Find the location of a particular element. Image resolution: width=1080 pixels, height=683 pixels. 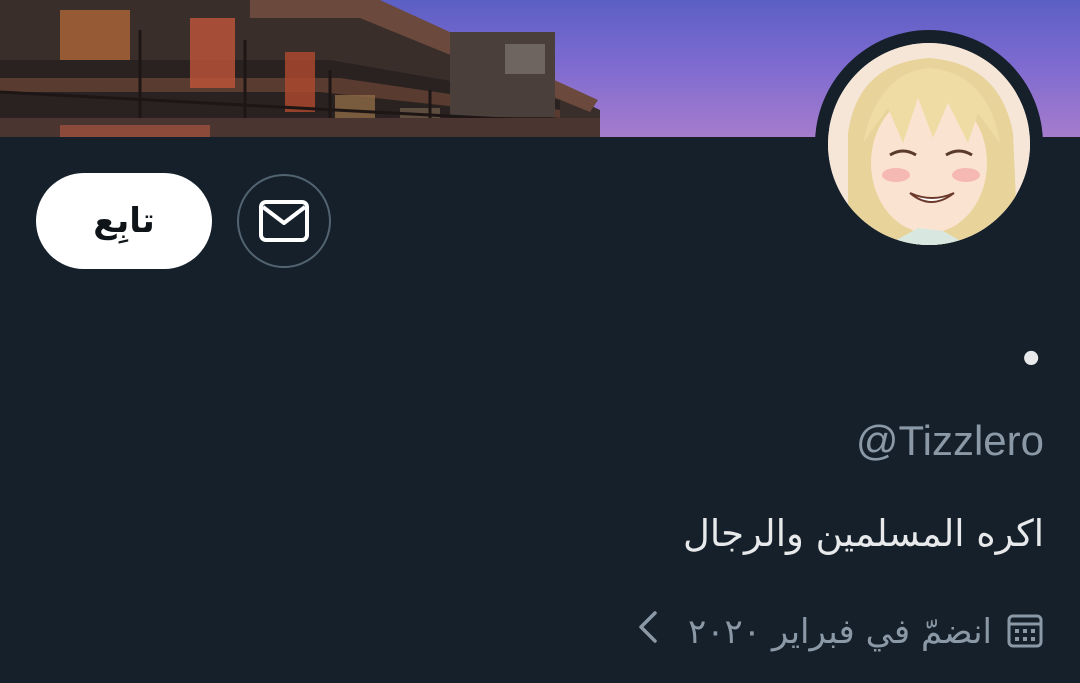

profile-bio: اكره المسلمين والرجال is located at coordinates (863, 533).